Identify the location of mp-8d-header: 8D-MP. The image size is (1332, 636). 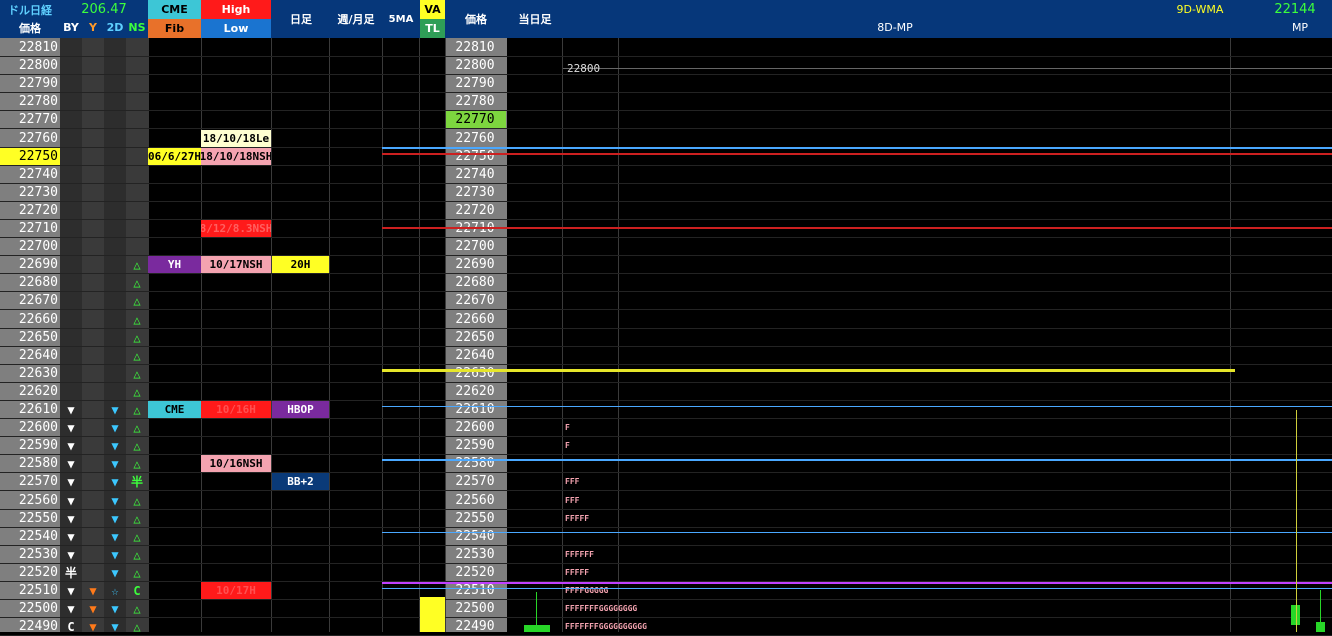
(895, 27).